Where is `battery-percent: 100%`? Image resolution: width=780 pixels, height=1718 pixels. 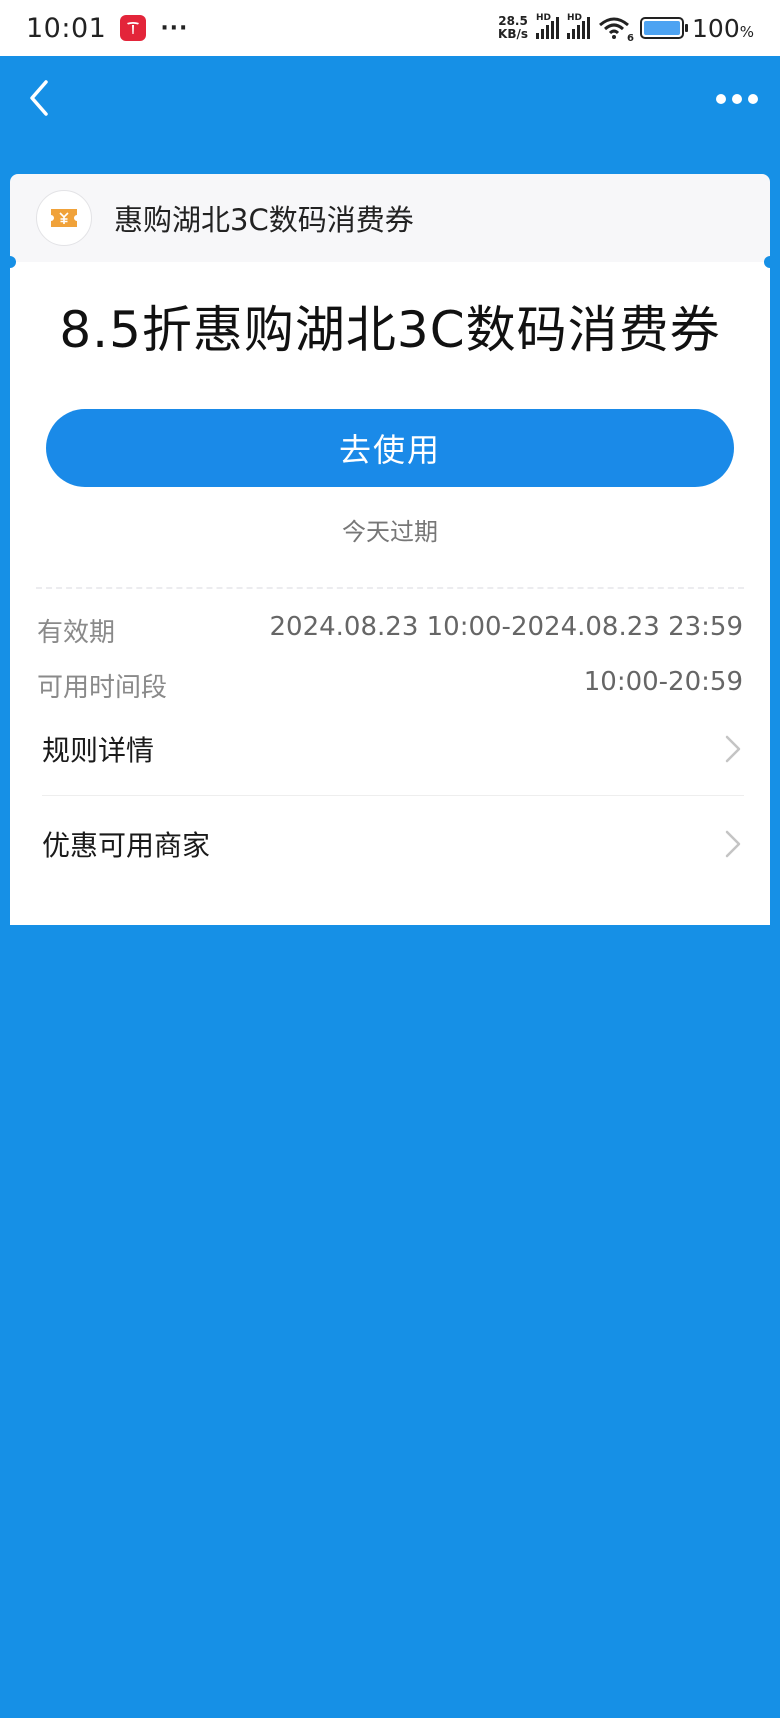 battery-percent: 100% is located at coordinates (723, 28).